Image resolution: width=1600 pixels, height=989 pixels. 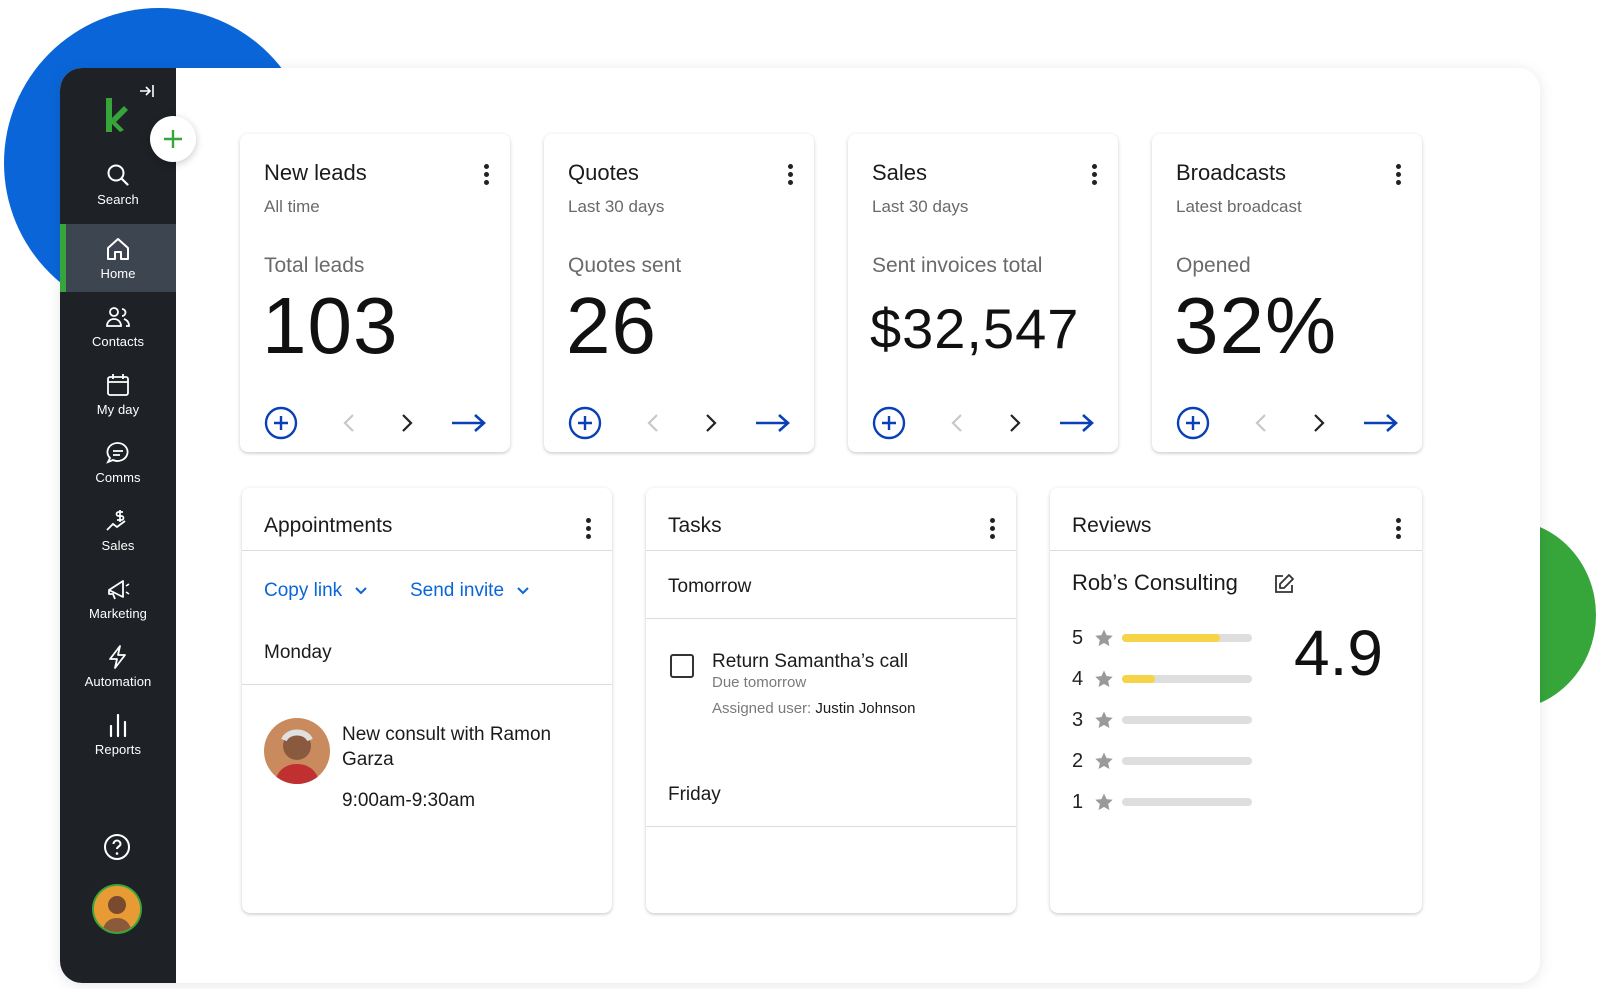 I want to click on sidebar-item-home: Home, so click(x=118, y=258).